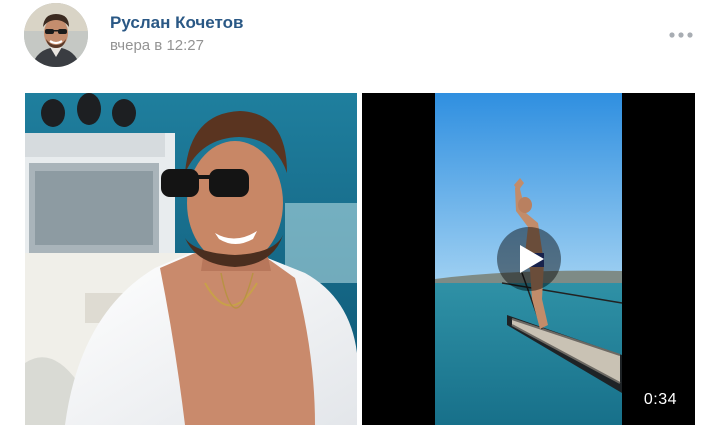 This screenshot has width=720, height=439. Describe the element at coordinates (56, 35) in the screenshot. I see `author-avatar` at that location.